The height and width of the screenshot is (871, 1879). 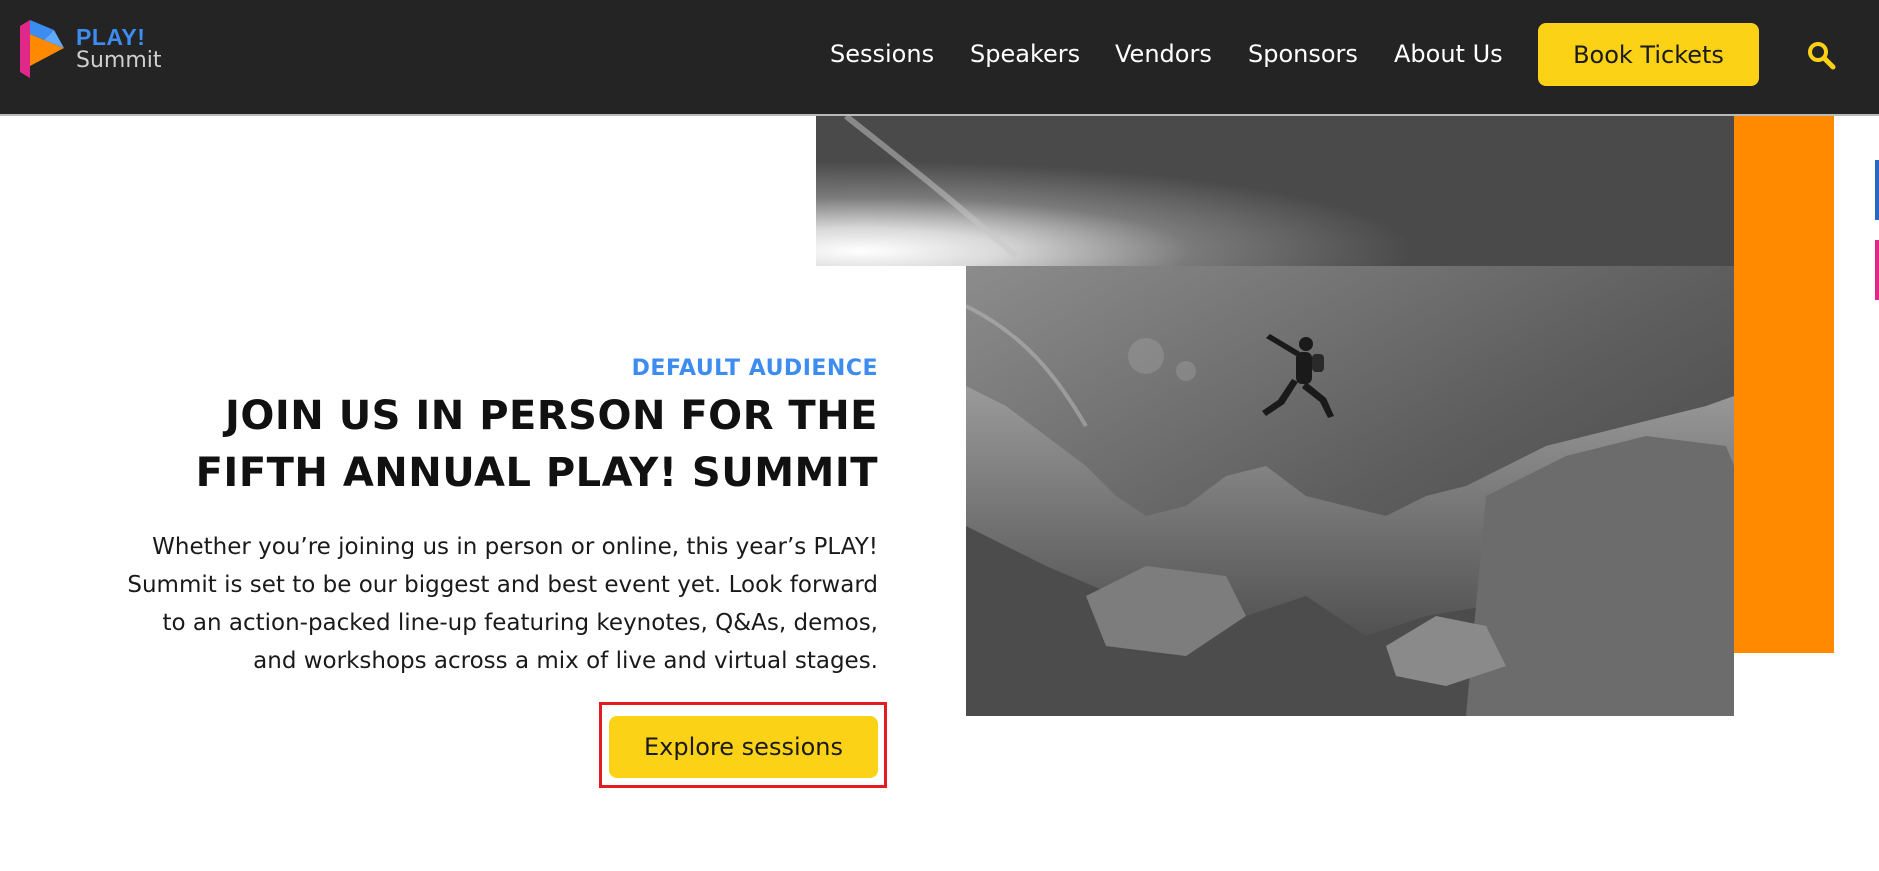 I want to click on nav-vendors: Vendors, so click(x=1163, y=54).